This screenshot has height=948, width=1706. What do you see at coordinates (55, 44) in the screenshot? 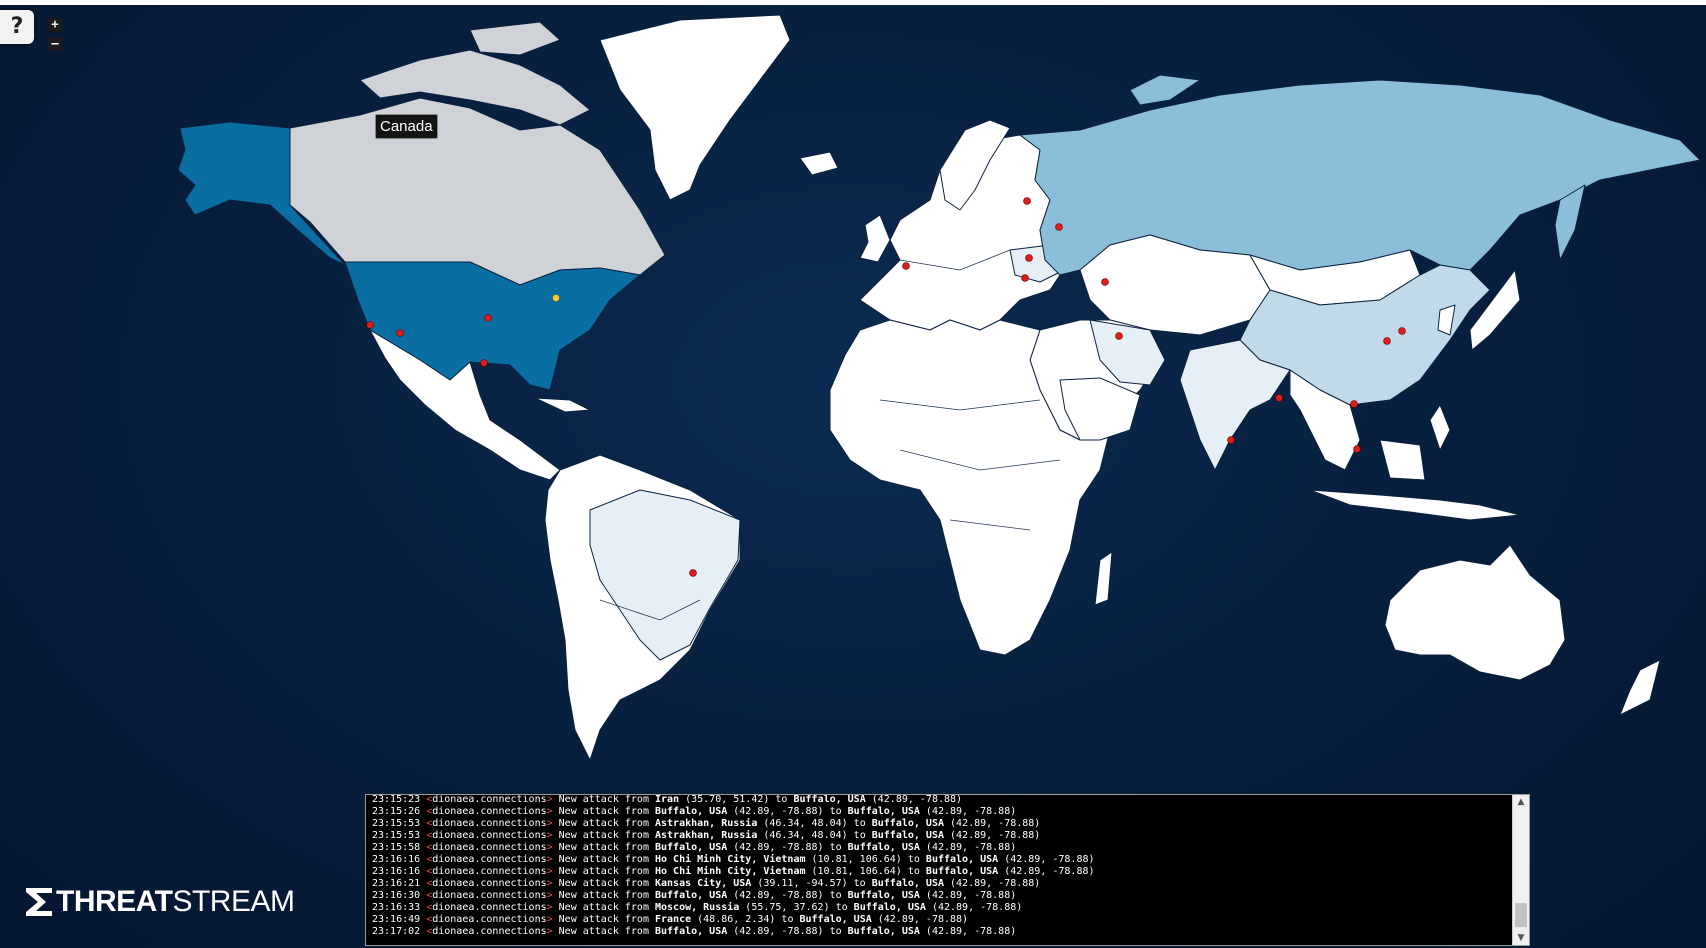
I see `zoom-out-button: –` at bounding box center [55, 44].